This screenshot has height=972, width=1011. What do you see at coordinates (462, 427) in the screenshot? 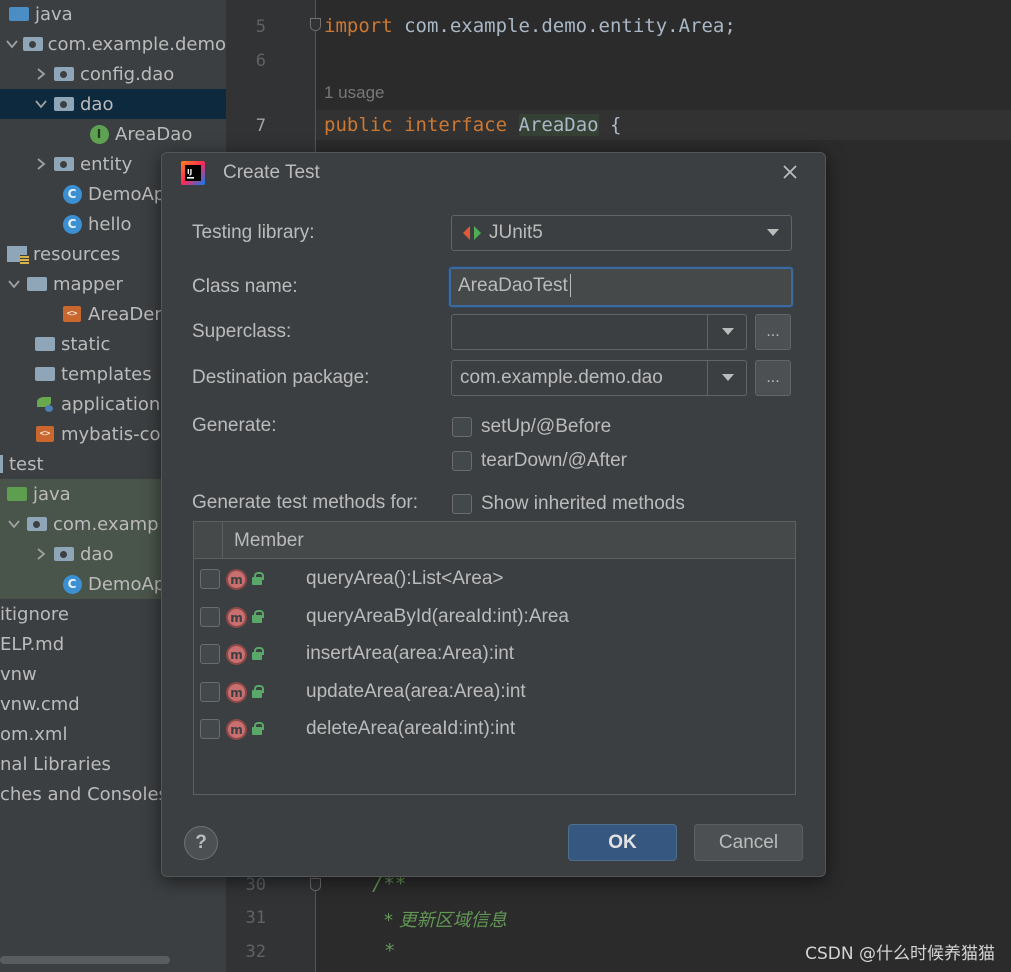
I see `setup-checkbox` at bounding box center [462, 427].